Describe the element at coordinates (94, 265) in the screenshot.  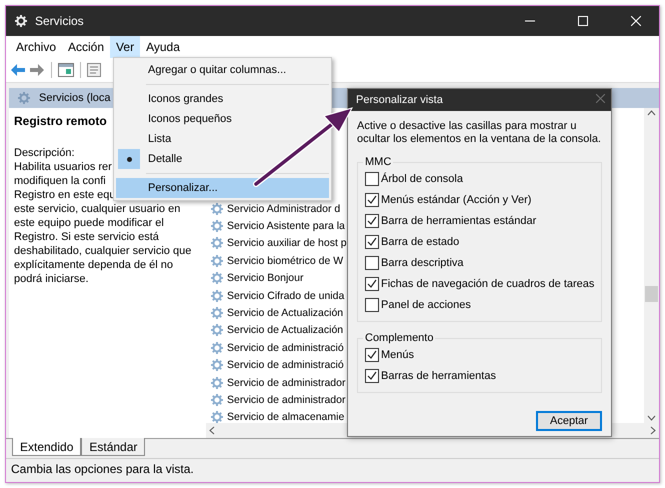
I see `description-line: explícitamente dependa de él no` at that location.